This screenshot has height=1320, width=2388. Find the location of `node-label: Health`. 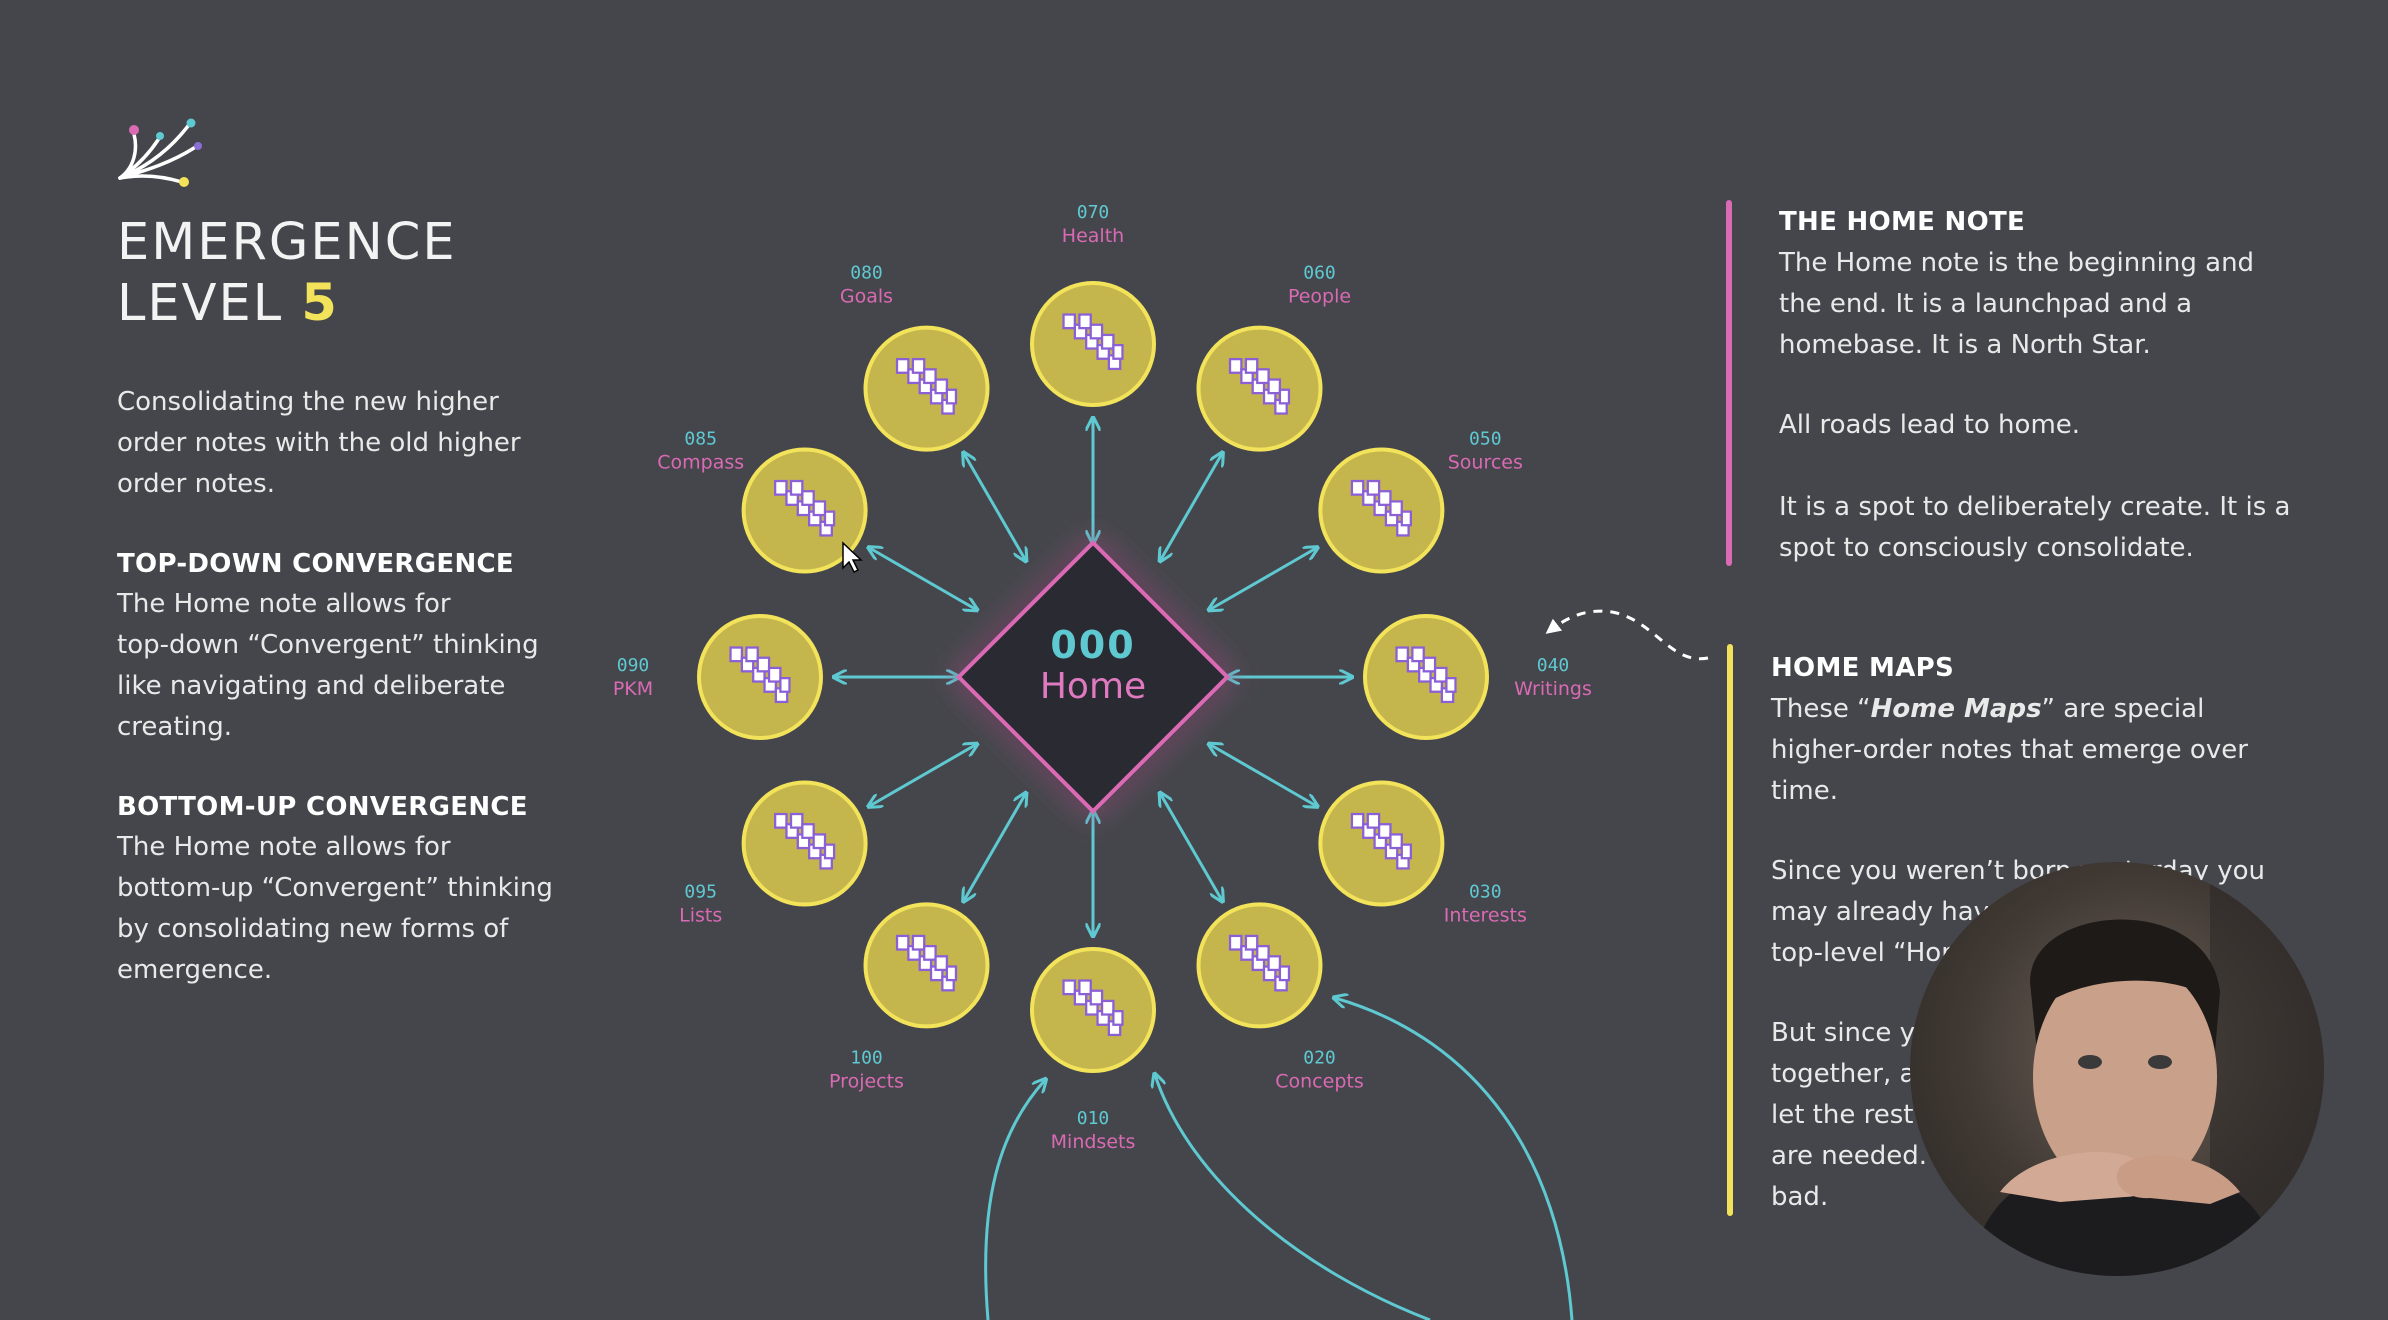

node-label: Health is located at coordinates (1093, 236).